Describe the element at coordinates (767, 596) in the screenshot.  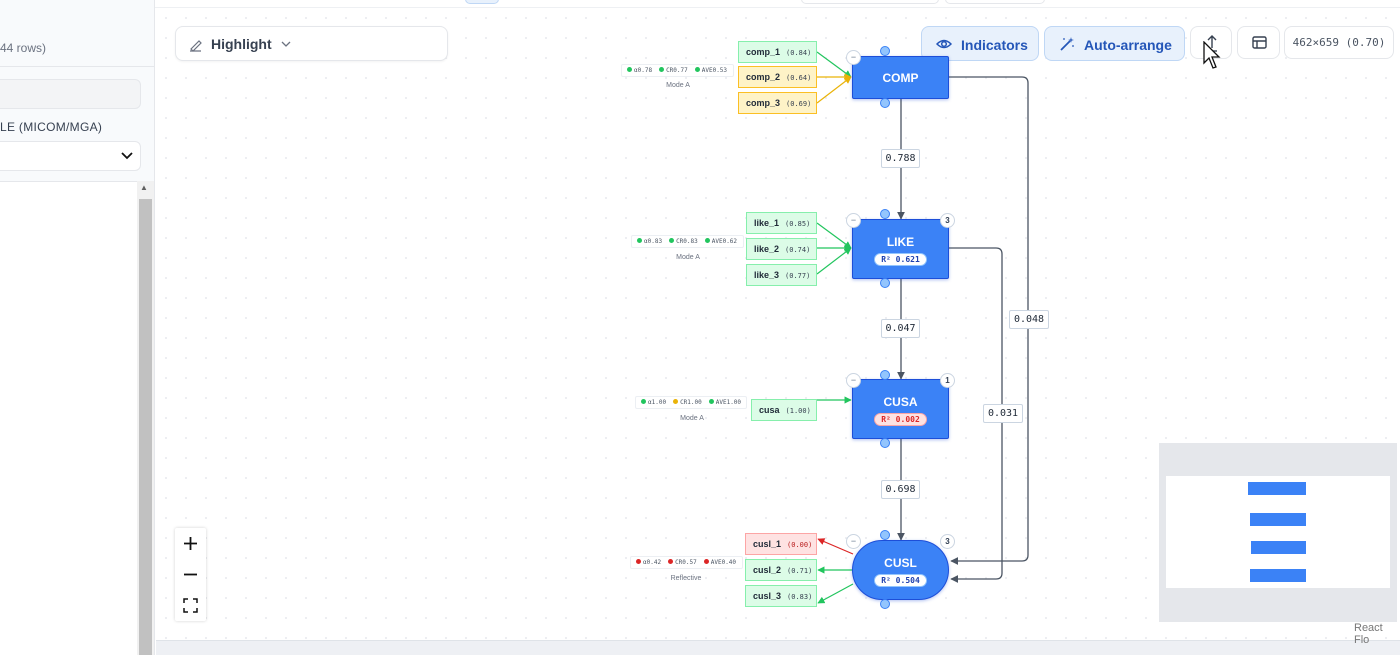
I see `indicator-name: cusl_3` at that location.